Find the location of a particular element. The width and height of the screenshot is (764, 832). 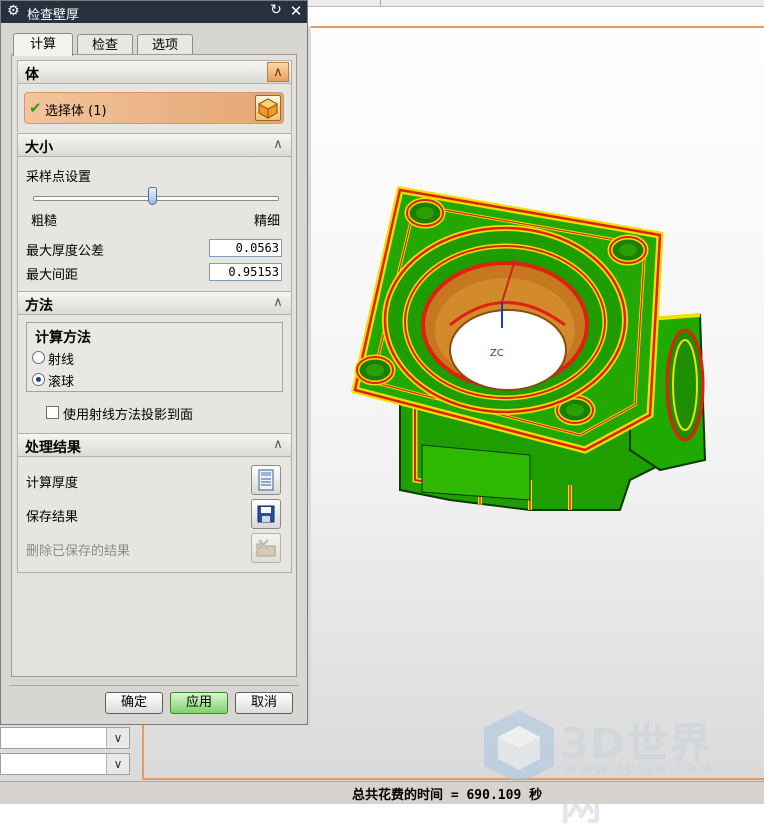

tab-check: 检查 is located at coordinates (105, 45).